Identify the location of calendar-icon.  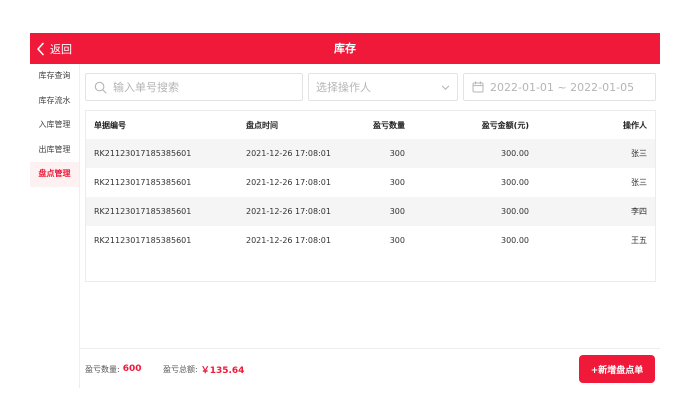
(478, 87).